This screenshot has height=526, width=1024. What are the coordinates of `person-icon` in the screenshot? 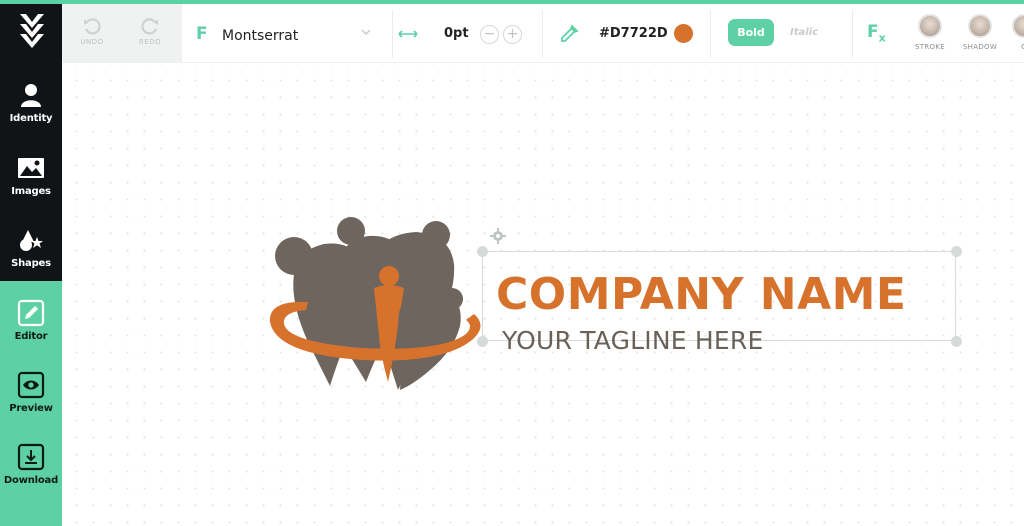 It's located at (31, 95).